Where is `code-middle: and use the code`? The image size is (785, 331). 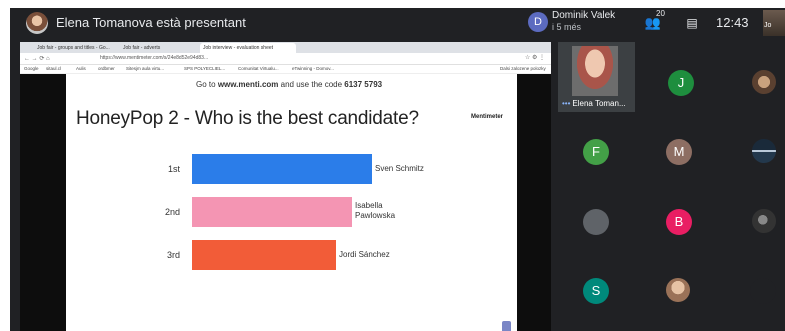
code-middle: and use the code is located at coordinates (311, 84).